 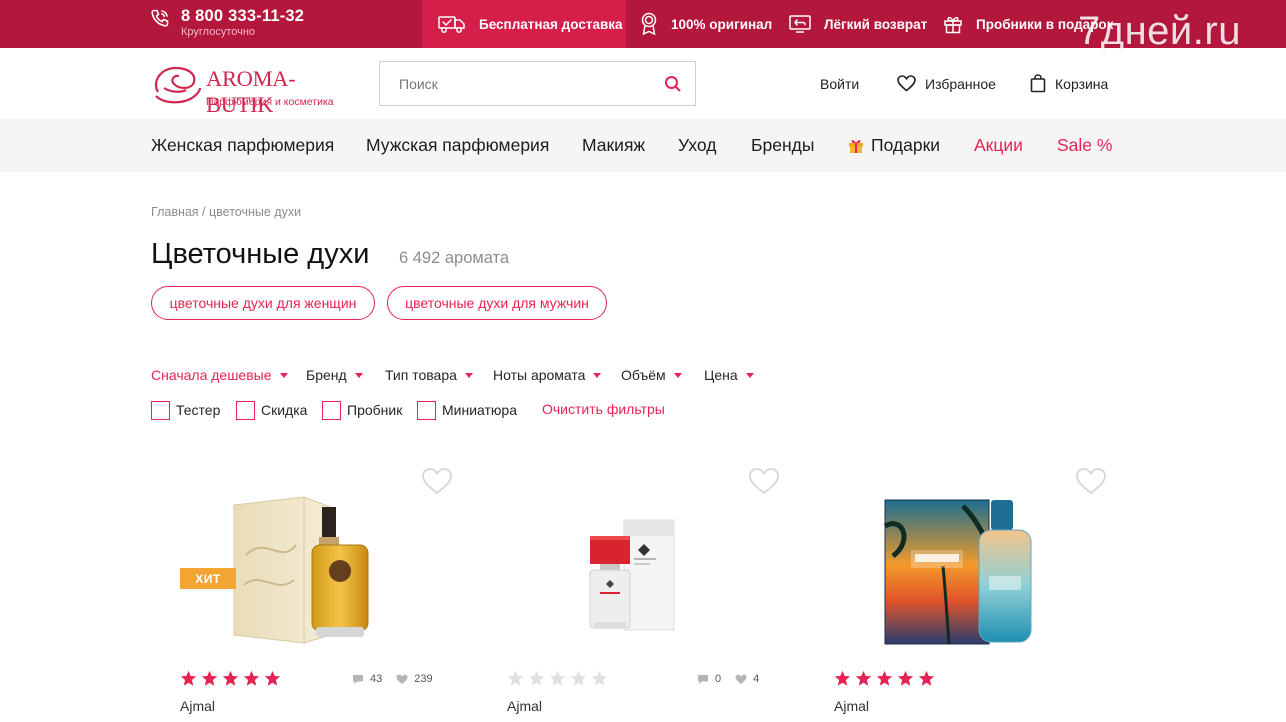 What do you see at coordinates (946, 83) in the screenshot?
I see `favorites-link: Избранное` at bounding box center [946, 83].